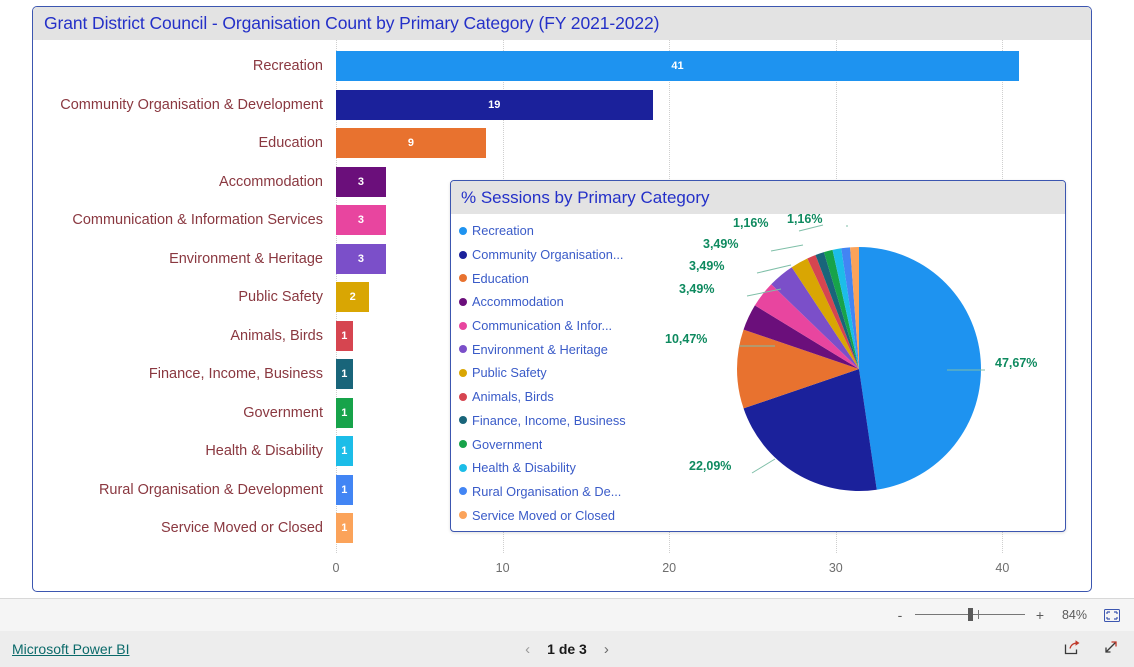 This screenshot has height=667, width=1134. I want to click on legend-item: Finance, Income, Business, so click(554, 421).